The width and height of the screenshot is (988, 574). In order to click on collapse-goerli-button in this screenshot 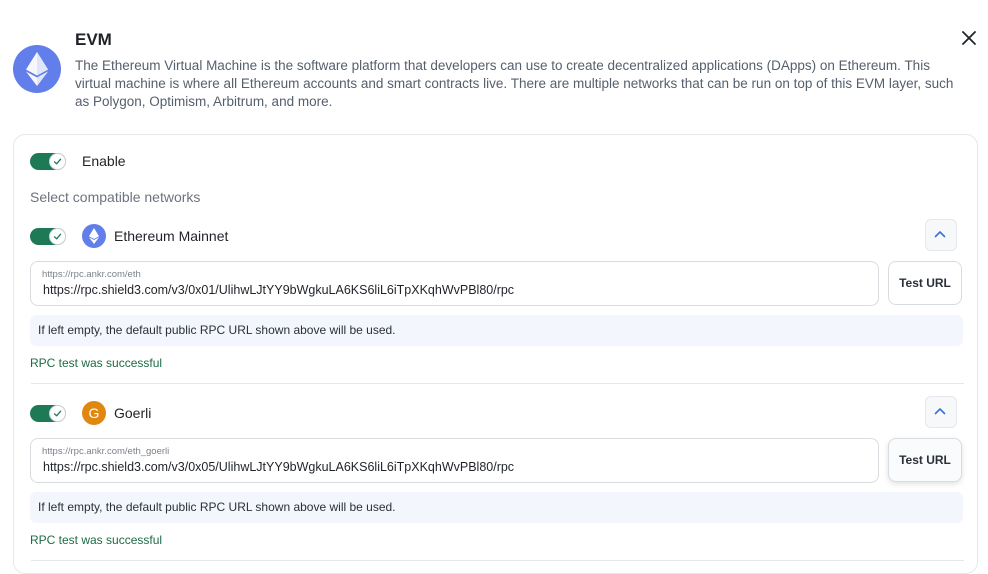, I will do `click(941, 412)`.